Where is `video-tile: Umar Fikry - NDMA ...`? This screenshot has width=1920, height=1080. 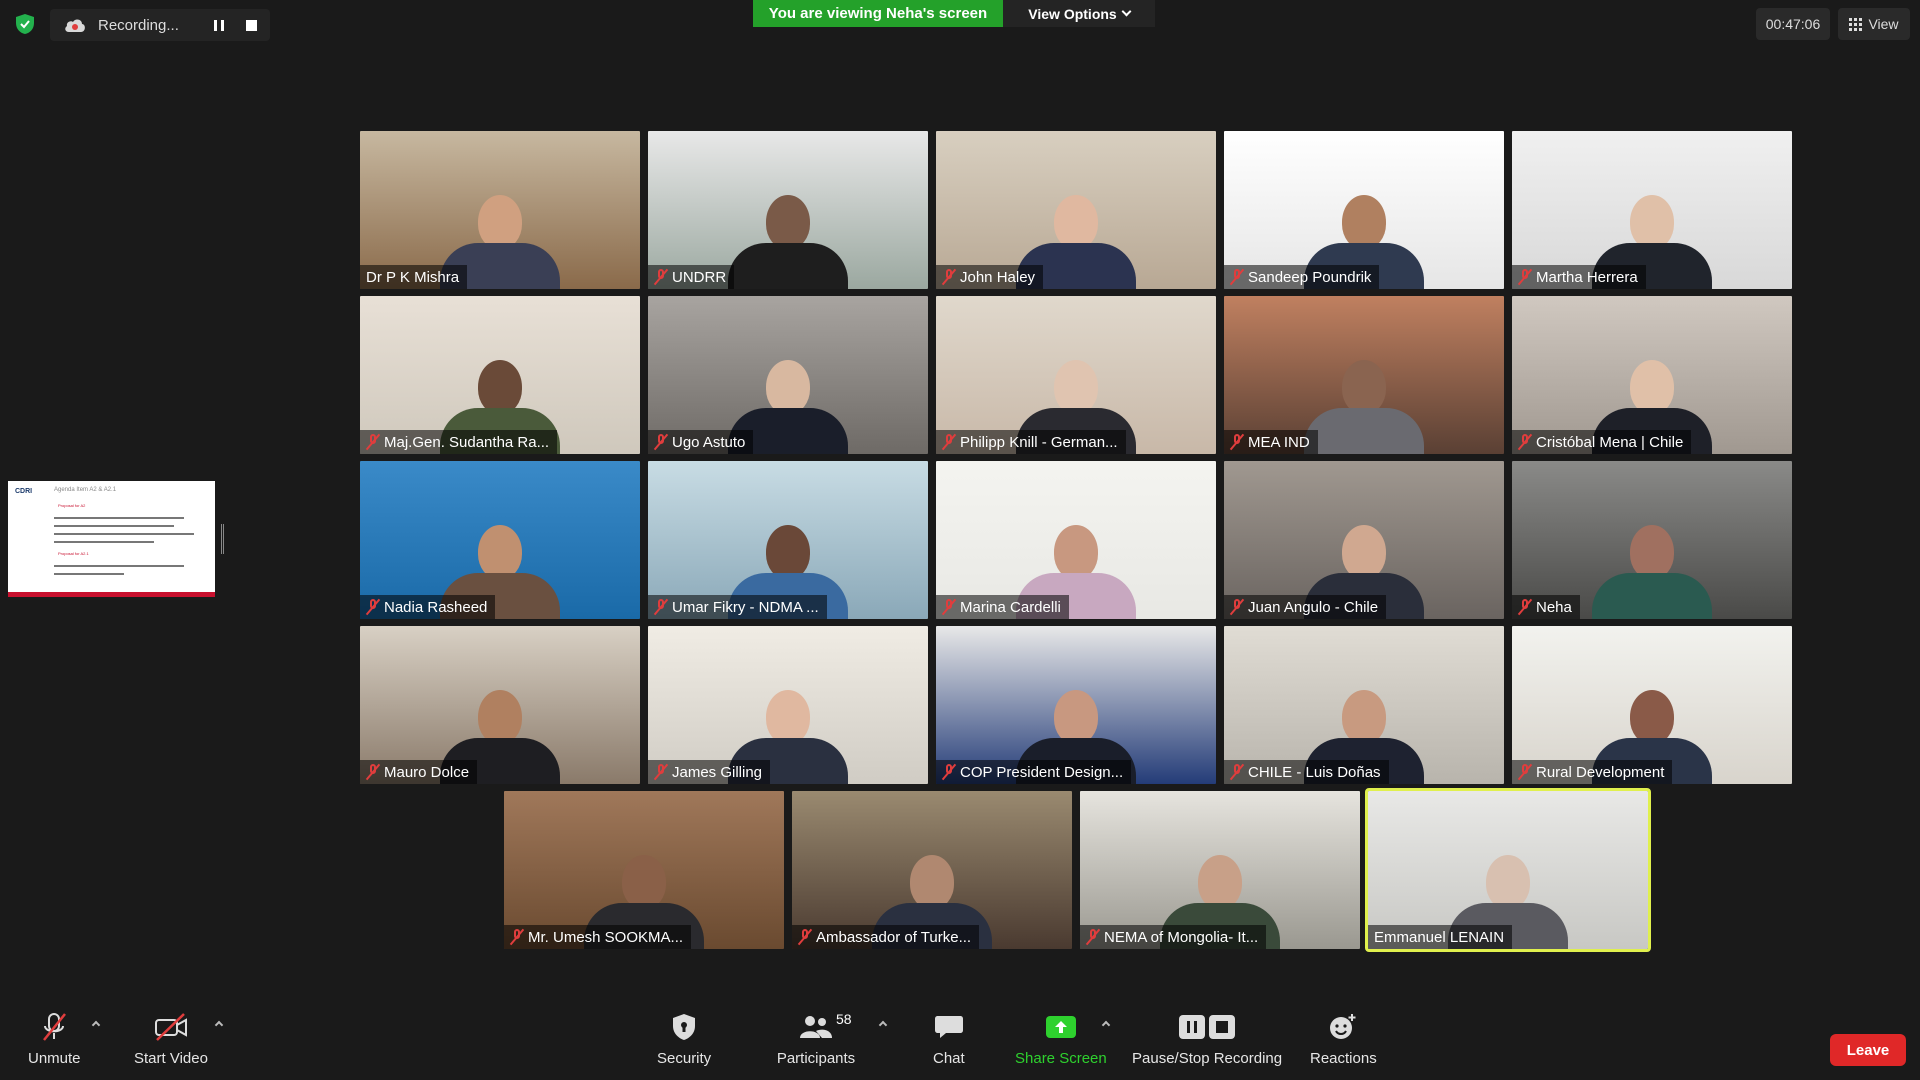
video-tile: Umar Fikry - NDMA ... is located at coordinates (788, 540).